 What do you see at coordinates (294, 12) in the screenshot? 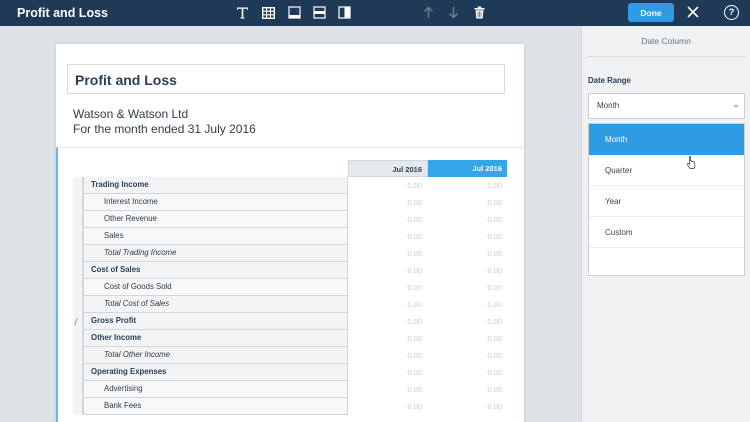
I see `align-bottom-icon` at bounding box center [294, 12].